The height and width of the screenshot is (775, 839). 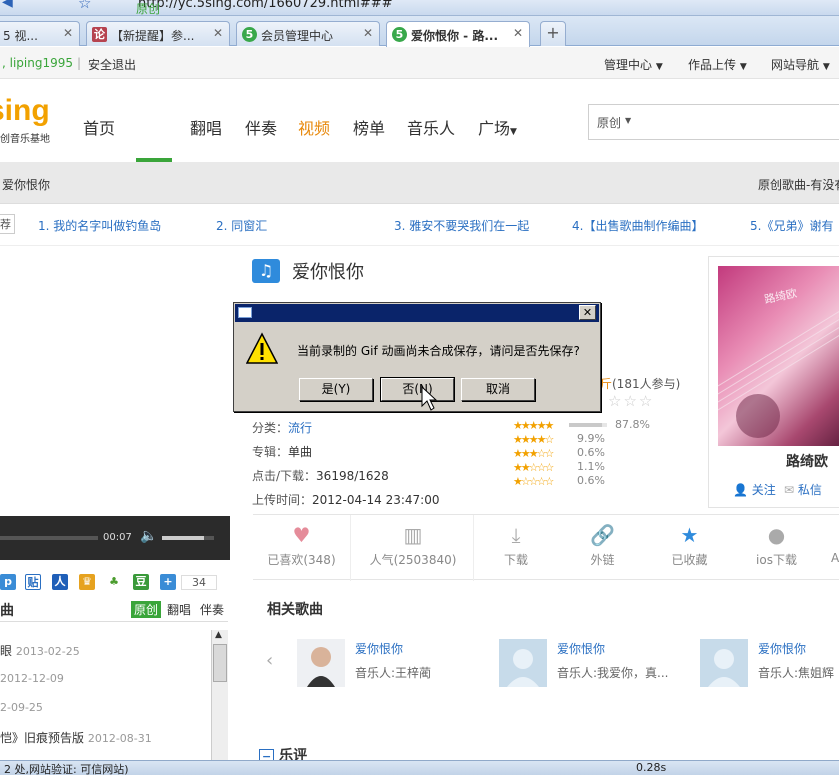 I want to click on tab-current-song: 5 爱你恨你 - 路... ✕, so click(x=458, y=34).